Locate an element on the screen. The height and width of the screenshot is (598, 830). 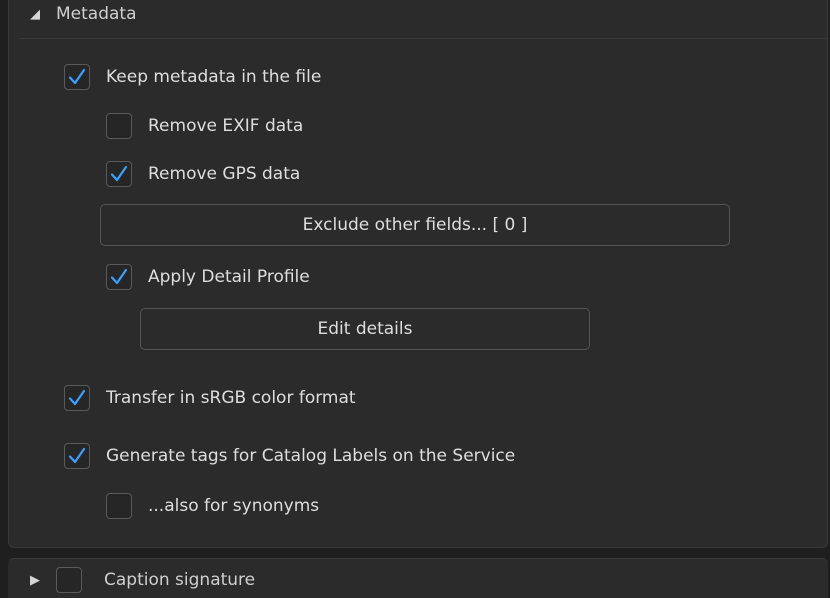
remove-gps-checkbox is located at coordinates (119, 174).